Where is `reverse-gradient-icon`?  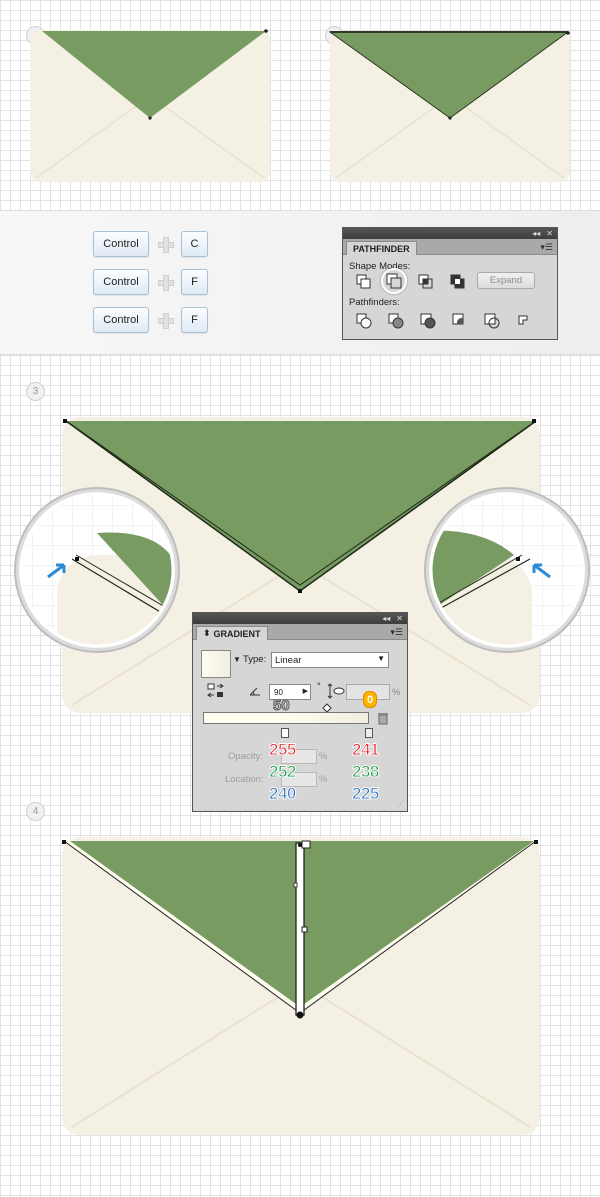
reverse-gradient-icon is located at coordinates (216, 691).